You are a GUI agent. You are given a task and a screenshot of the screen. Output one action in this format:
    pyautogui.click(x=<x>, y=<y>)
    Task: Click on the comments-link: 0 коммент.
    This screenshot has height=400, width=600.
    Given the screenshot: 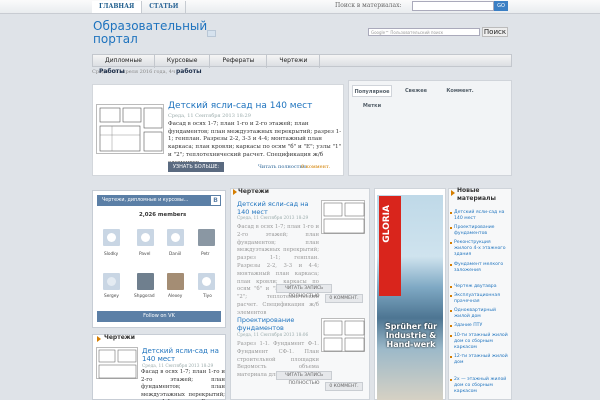 What is the action you would take?
    pyautogui.click(x=315, y=167)
    